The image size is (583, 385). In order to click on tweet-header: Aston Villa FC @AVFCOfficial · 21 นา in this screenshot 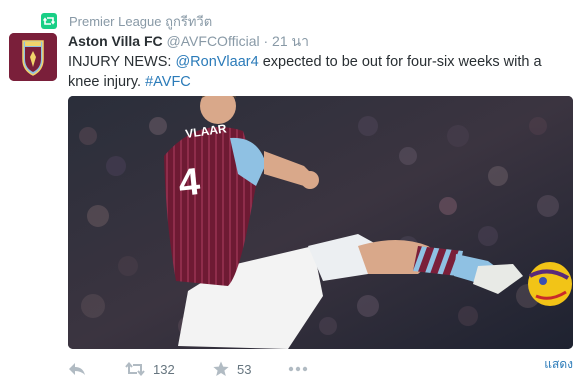, I will do `click(188, 42)`.